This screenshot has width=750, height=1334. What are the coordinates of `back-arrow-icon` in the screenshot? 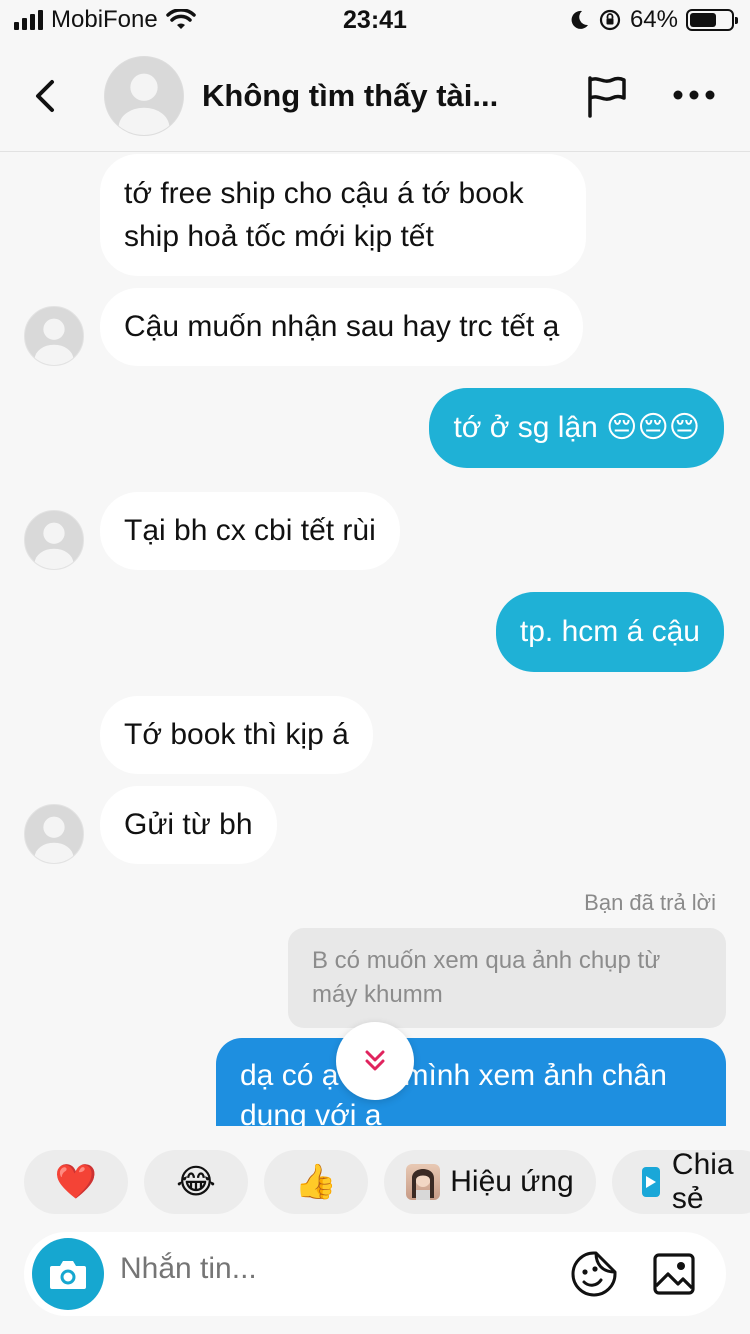 It's located at (46, 96).